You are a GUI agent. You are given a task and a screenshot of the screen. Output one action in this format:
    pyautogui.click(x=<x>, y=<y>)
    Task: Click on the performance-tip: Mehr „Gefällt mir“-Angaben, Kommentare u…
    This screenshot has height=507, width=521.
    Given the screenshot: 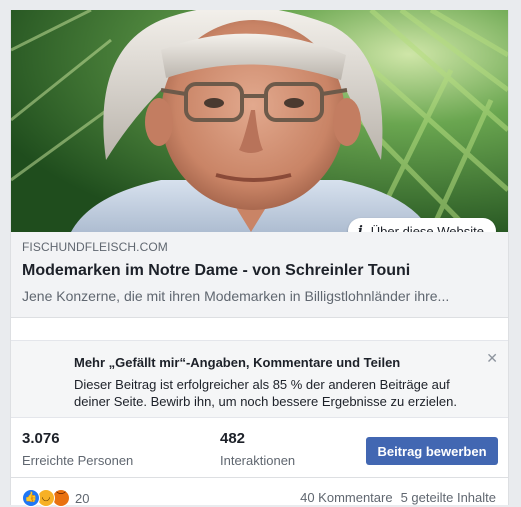 What is the action you would take?
    pyautogui.click(x=259, y=379)
    